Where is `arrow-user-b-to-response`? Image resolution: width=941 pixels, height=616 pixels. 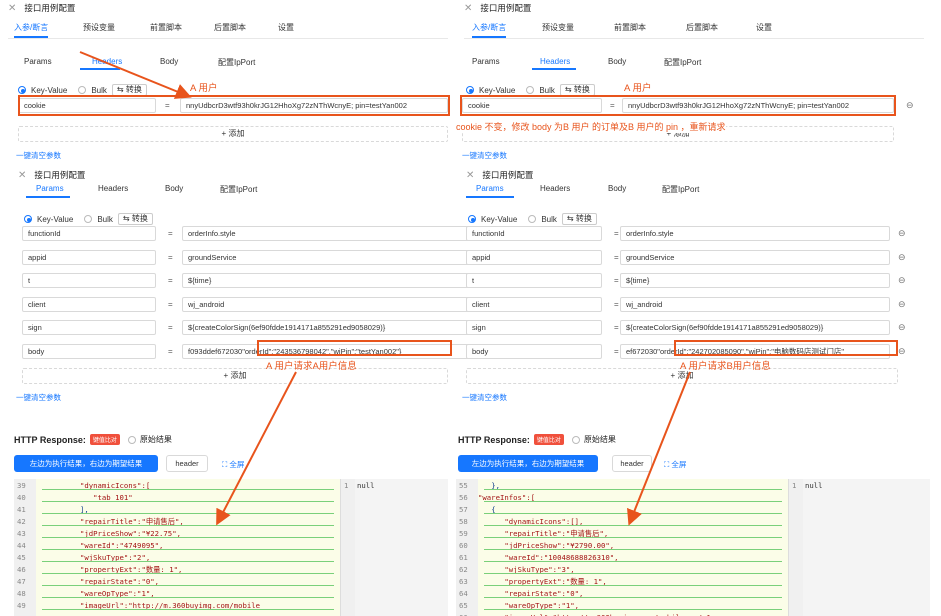
arrow-user-b-to-response is located at coordinates (659, 448).